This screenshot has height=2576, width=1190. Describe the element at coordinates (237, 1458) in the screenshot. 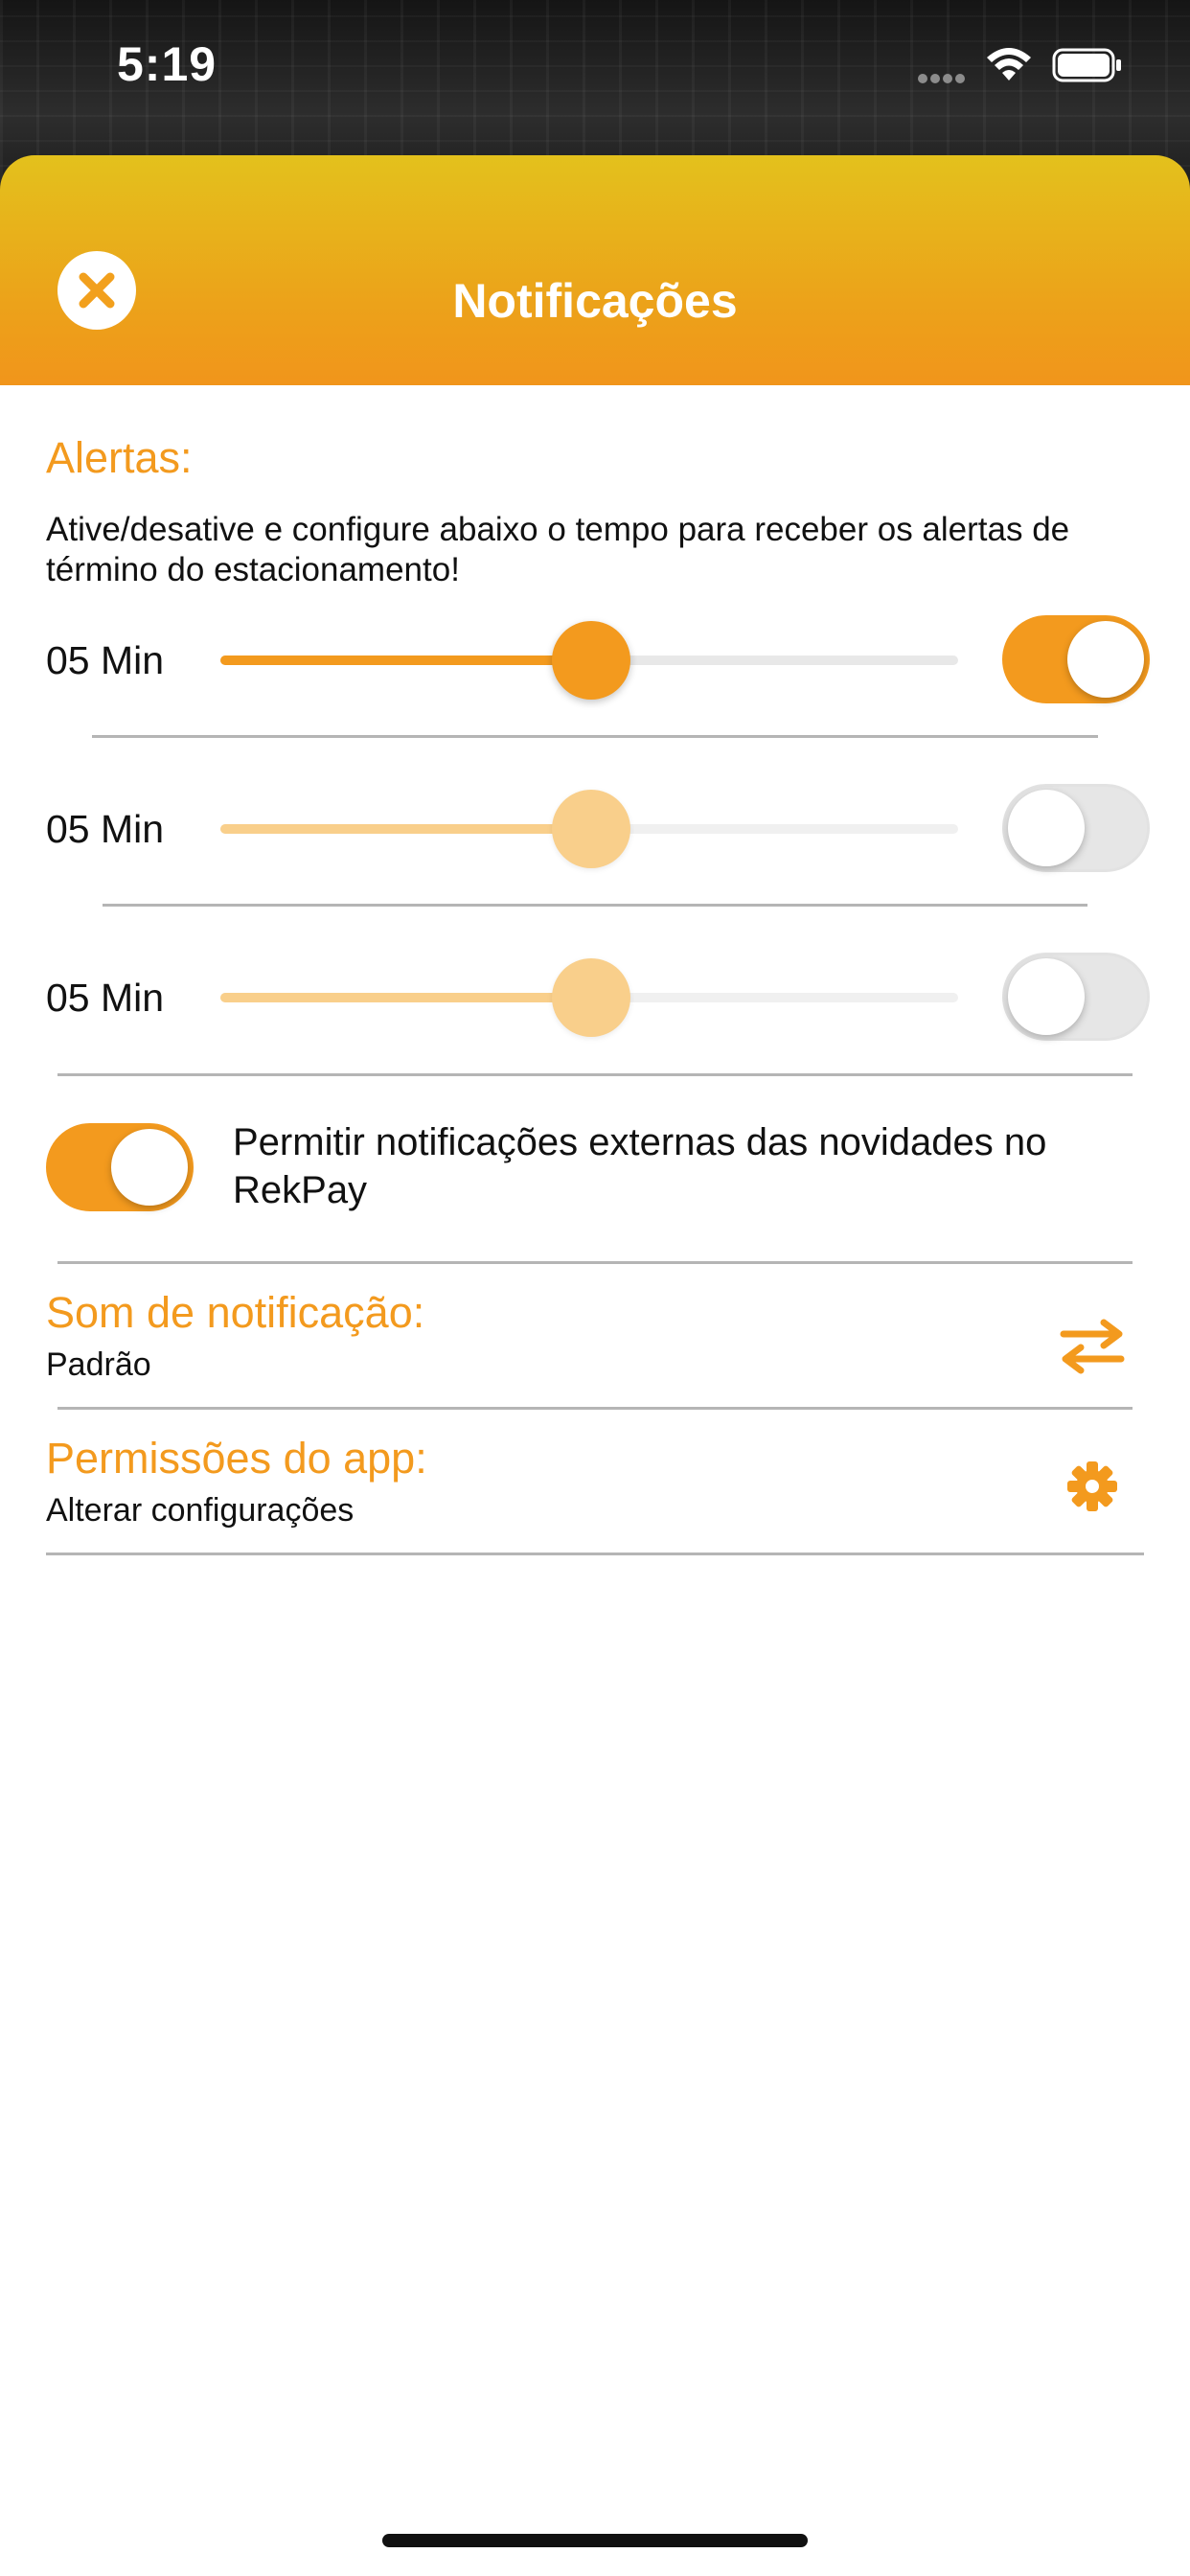

I see `app-permissions-title: Permissões do app:` at that location.